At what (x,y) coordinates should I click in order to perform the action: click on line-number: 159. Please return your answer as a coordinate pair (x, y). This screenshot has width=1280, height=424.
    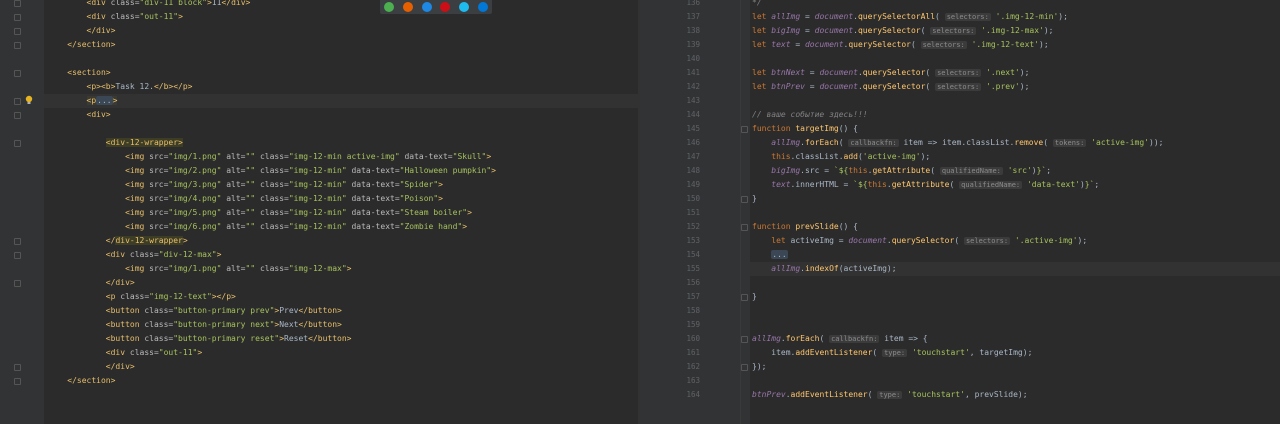
    Looking at the image, I should click on (693, 324).